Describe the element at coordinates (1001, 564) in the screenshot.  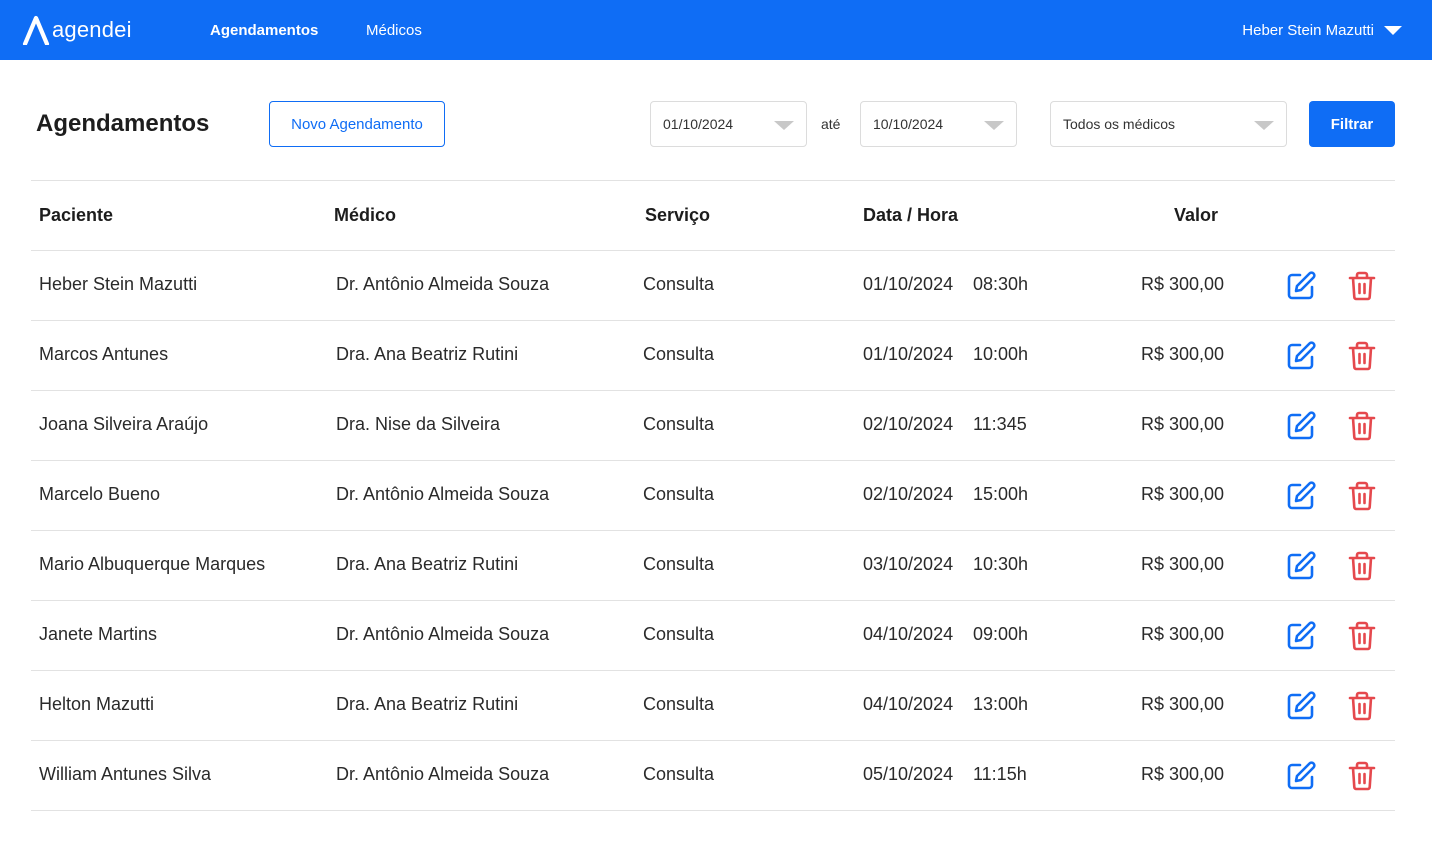
I see `time-cell: 10:30h` at that location.